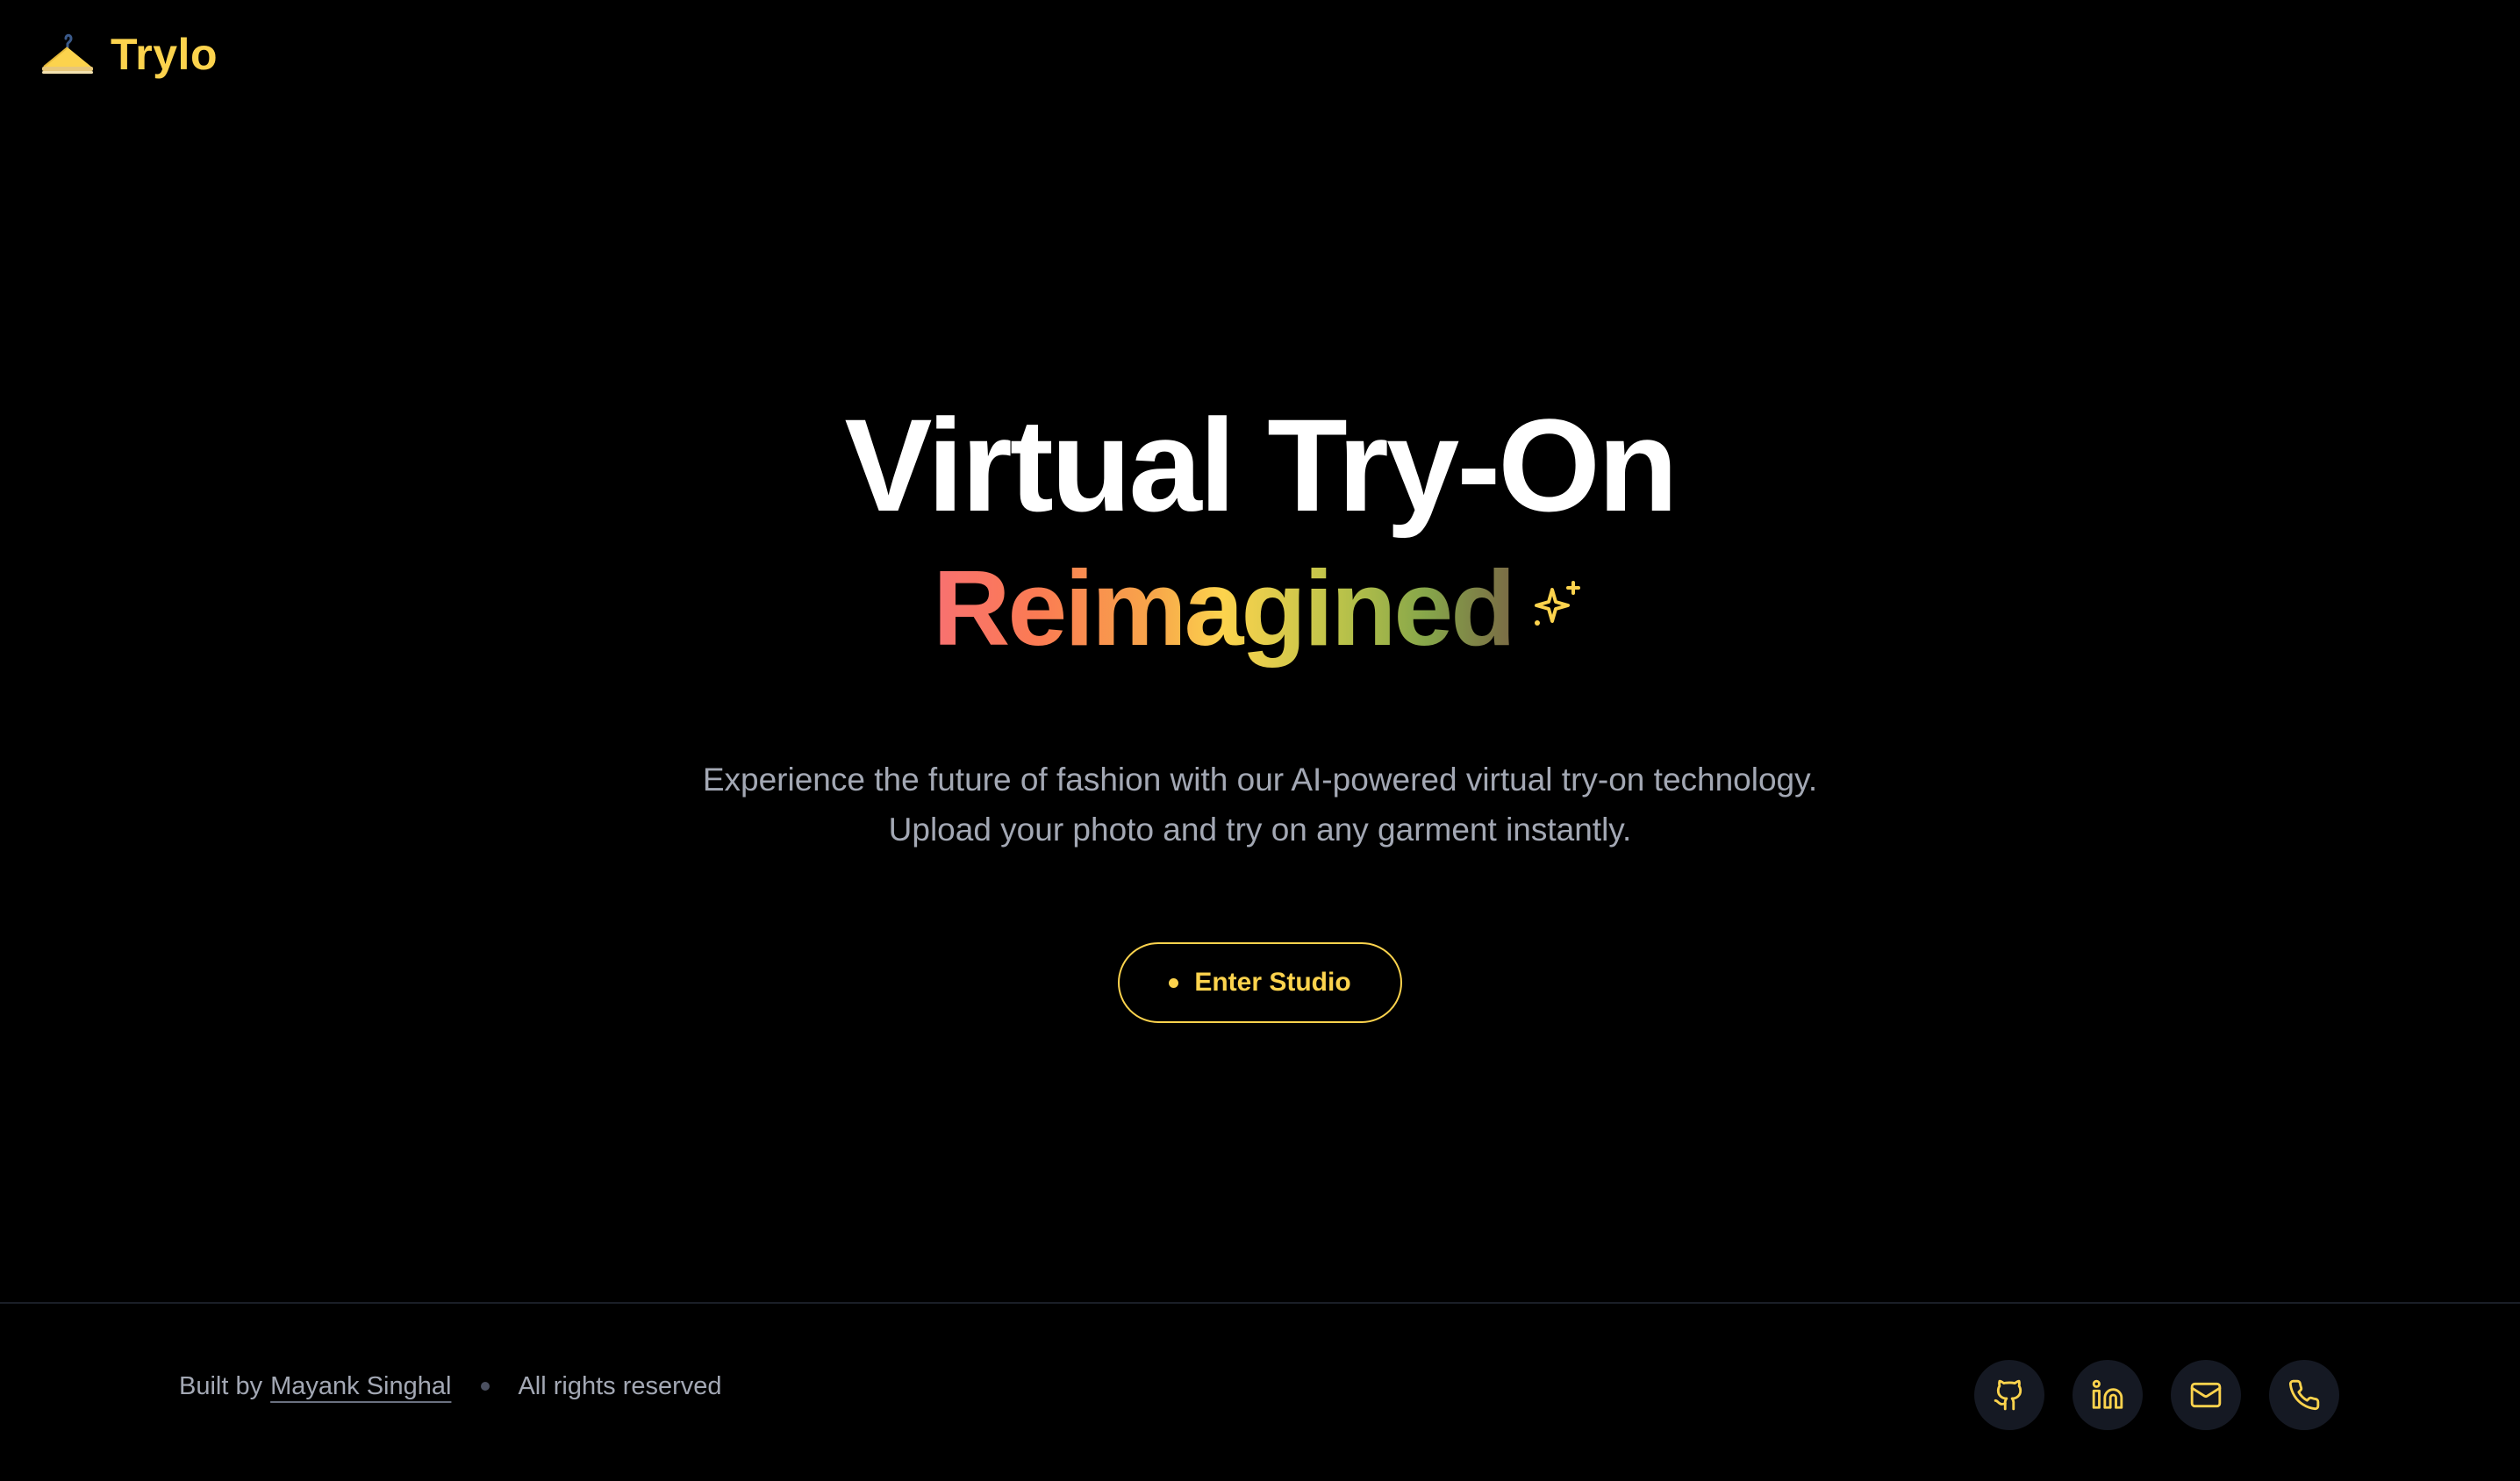  Describe the element at coordinates (2156, 1395) in the screenshot. I see `social-links` at that location.